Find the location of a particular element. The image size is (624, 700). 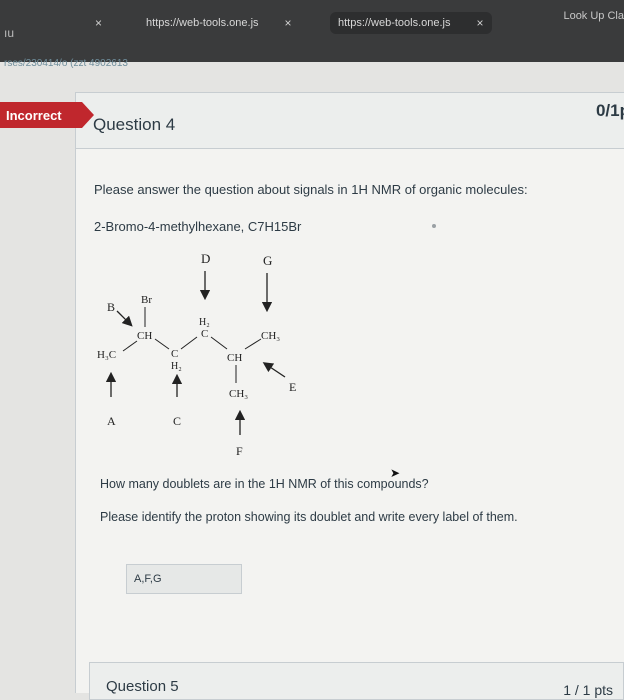

label-c: C is located at coordinates (177, 421).